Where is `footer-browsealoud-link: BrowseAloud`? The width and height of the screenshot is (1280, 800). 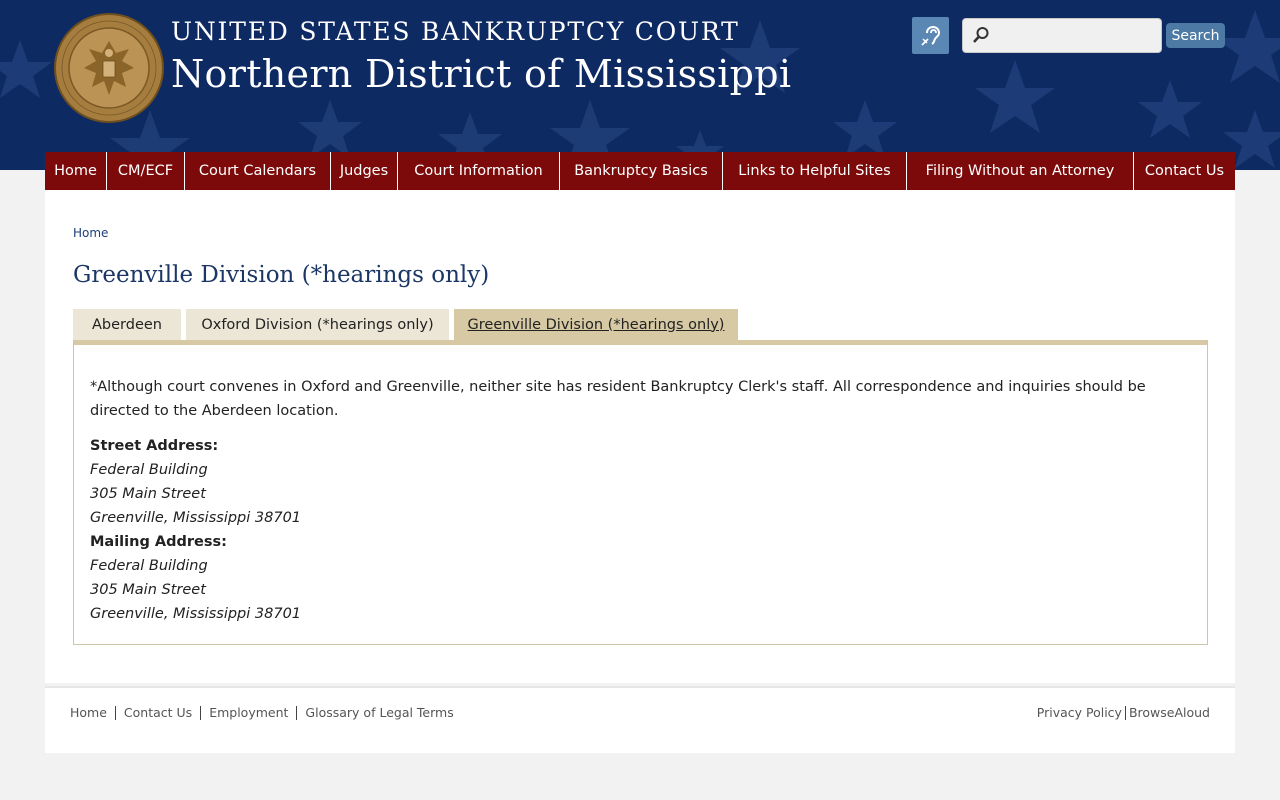
footer-browsealoud-link: BrowseAloud is located at coordinates (1169, 712).